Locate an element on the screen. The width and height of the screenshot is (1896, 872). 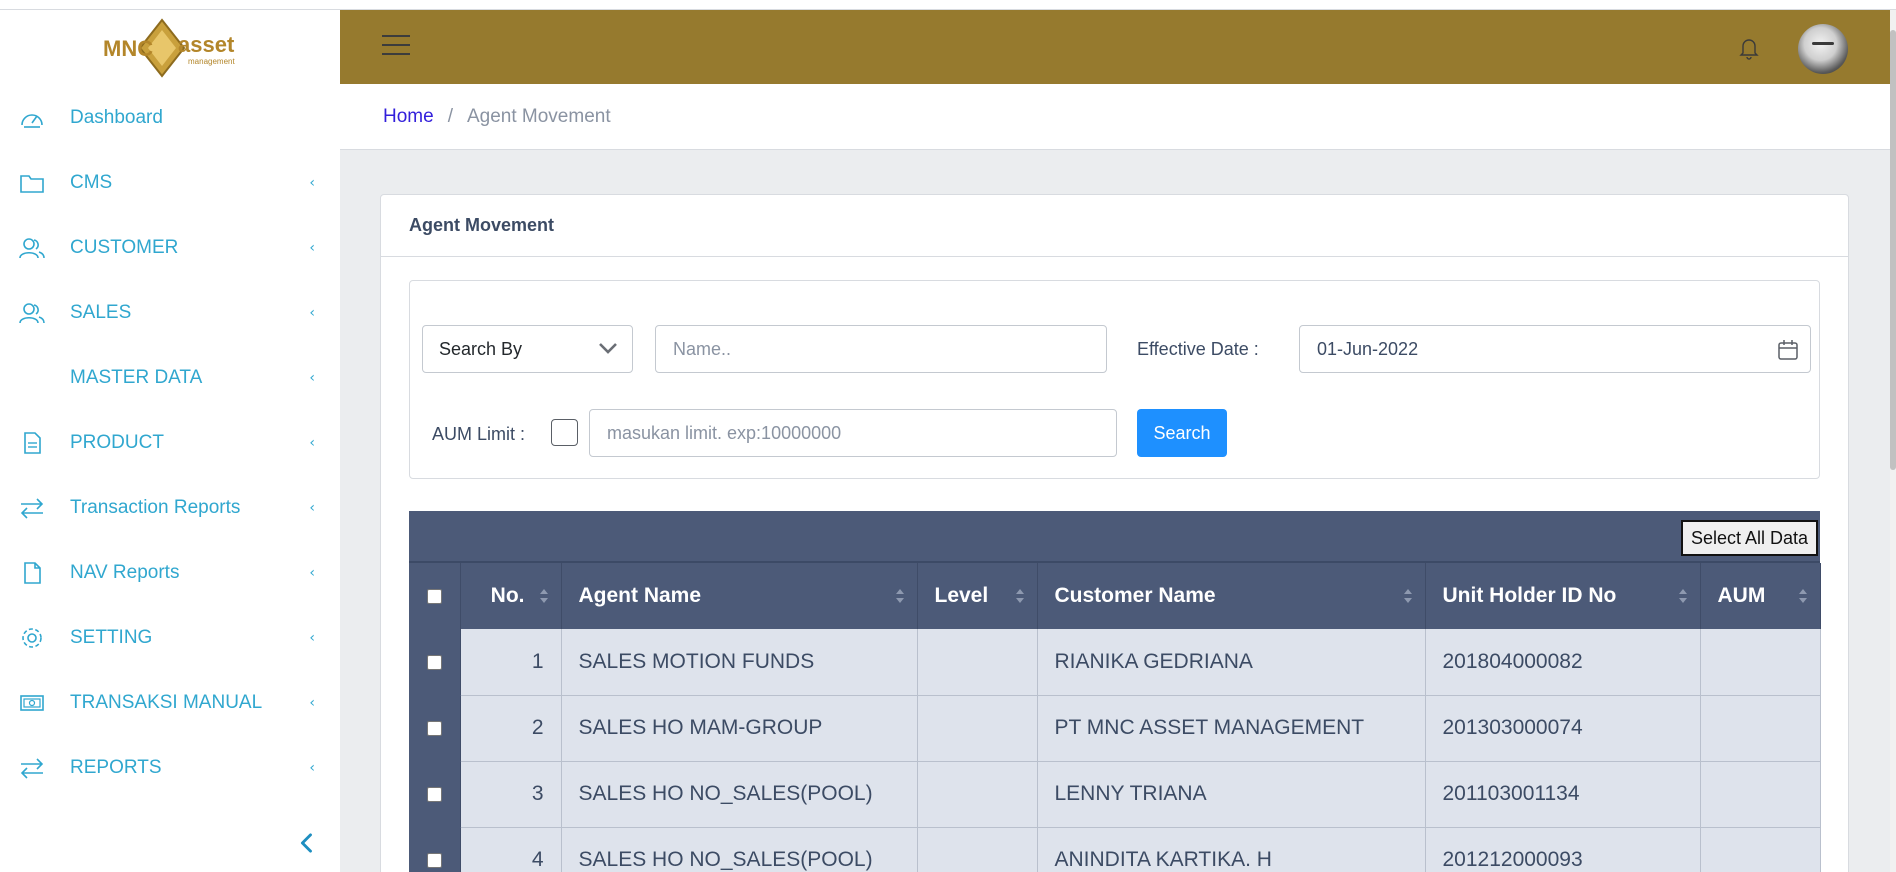
cell-no: 4 is located at coordinates (511, 849).